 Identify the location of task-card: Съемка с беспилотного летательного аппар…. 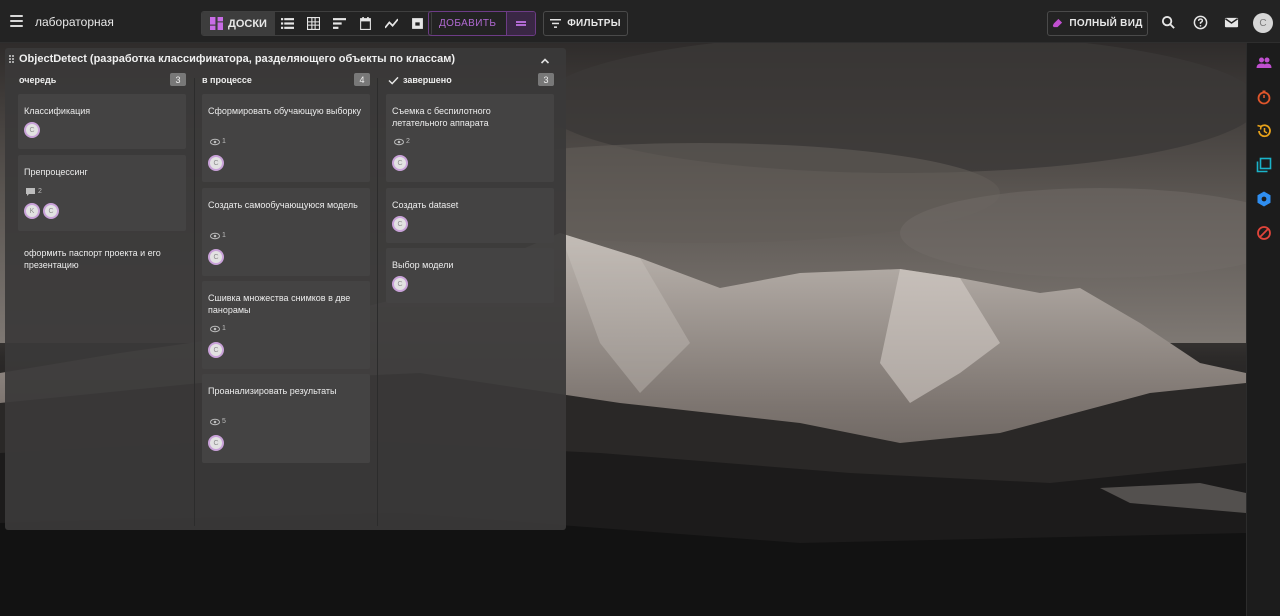
(470, 138).